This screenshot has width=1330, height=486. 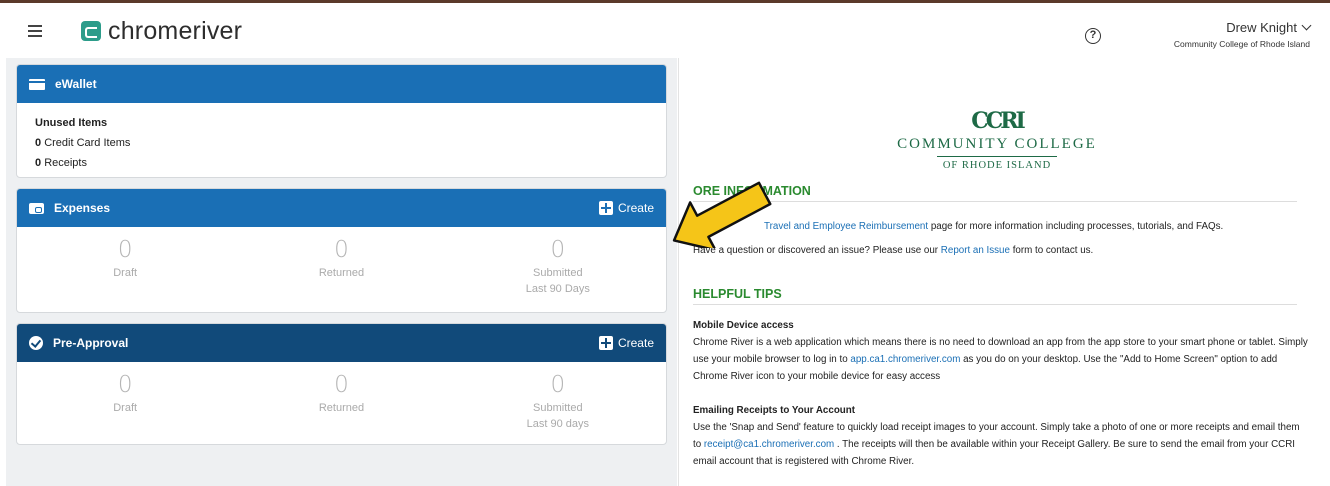 What do you see at coordinates (998, 121) in the screenshot?
I see `ccri-mark: CCRI` at bounding box center [998, 121].